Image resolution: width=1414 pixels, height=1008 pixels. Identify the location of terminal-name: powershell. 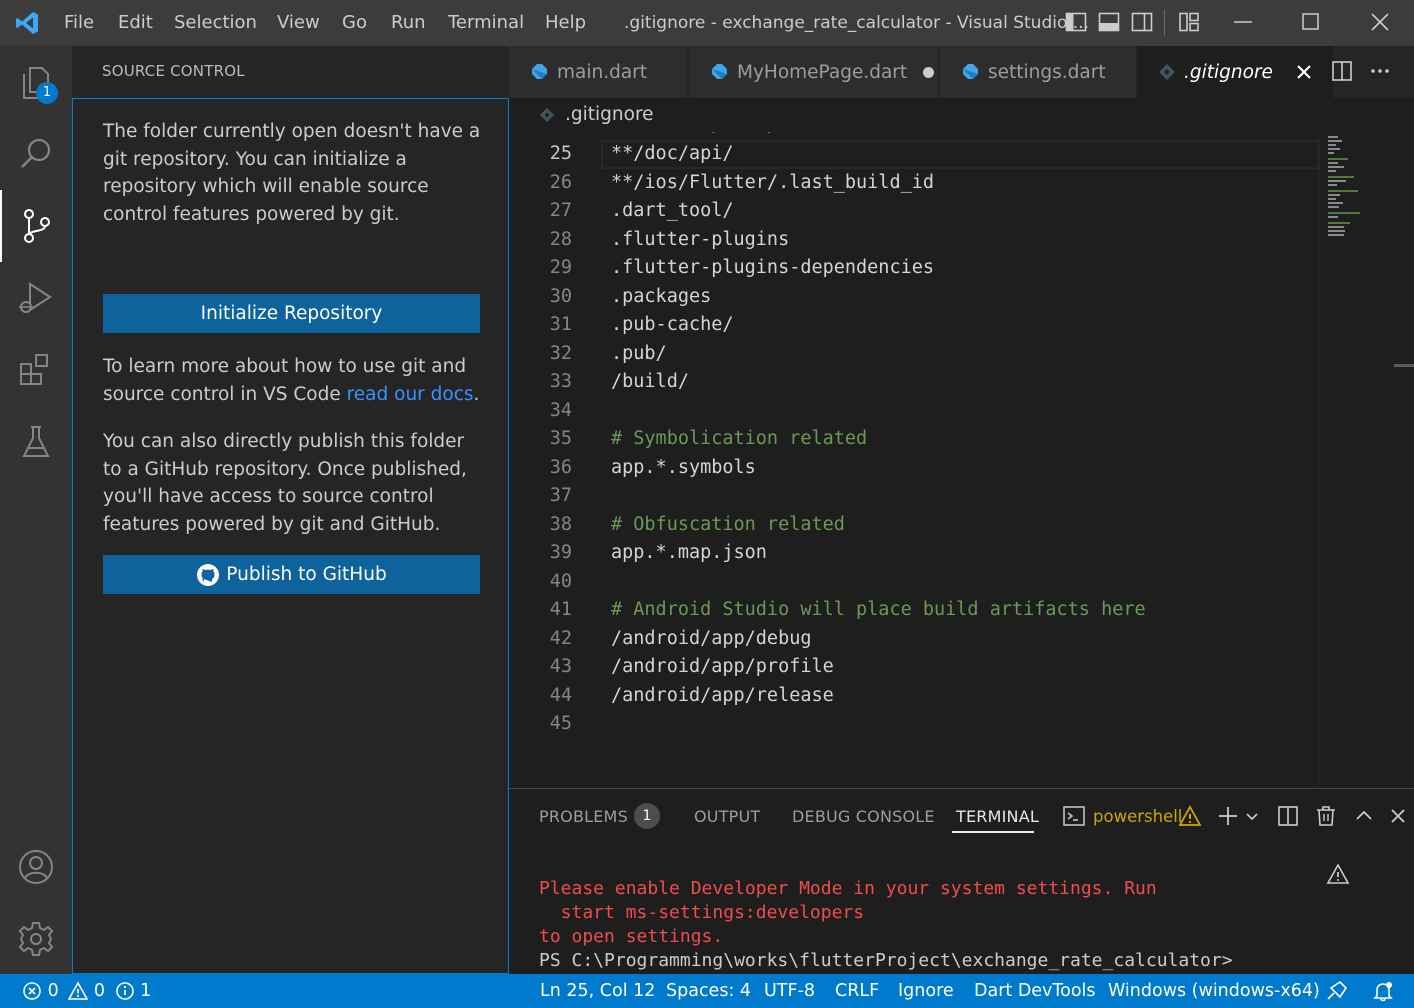
(1137, 816).